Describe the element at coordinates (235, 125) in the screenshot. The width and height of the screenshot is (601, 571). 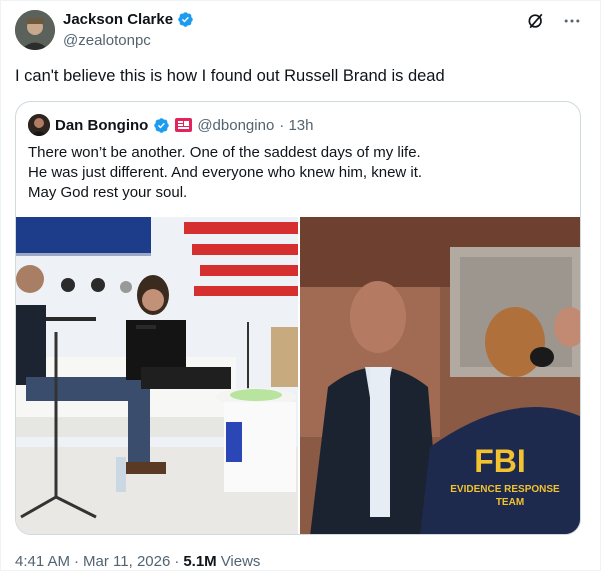
I see `quoted-handle: @dbongino` at that location.